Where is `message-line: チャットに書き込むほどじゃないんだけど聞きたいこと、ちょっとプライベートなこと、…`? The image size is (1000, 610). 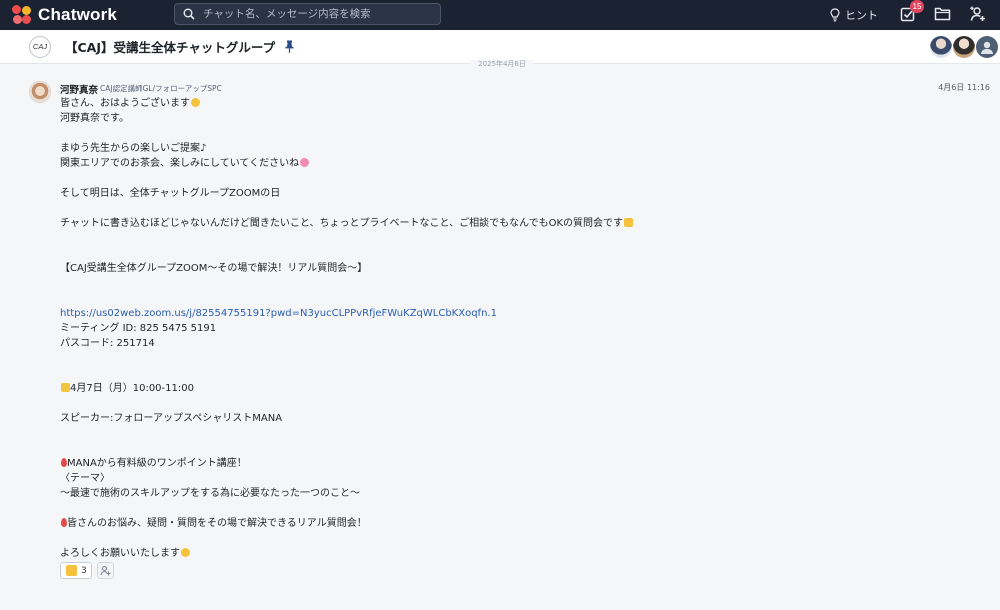 message-line: チャットに書き込むほどじゃないんだけど聞きたいこと、ちょっとプライベートなこと、… is located at coordinates (510, 223).